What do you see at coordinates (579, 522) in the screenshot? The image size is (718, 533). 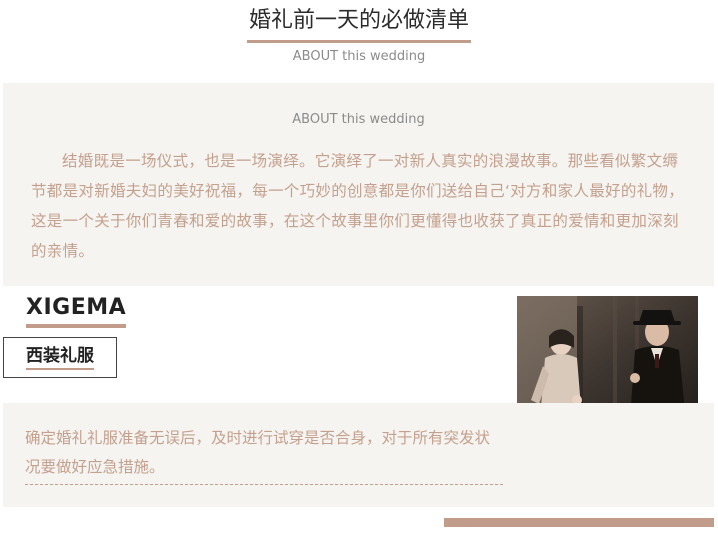 I see `accent-bar` at bounding box center [579, 522].